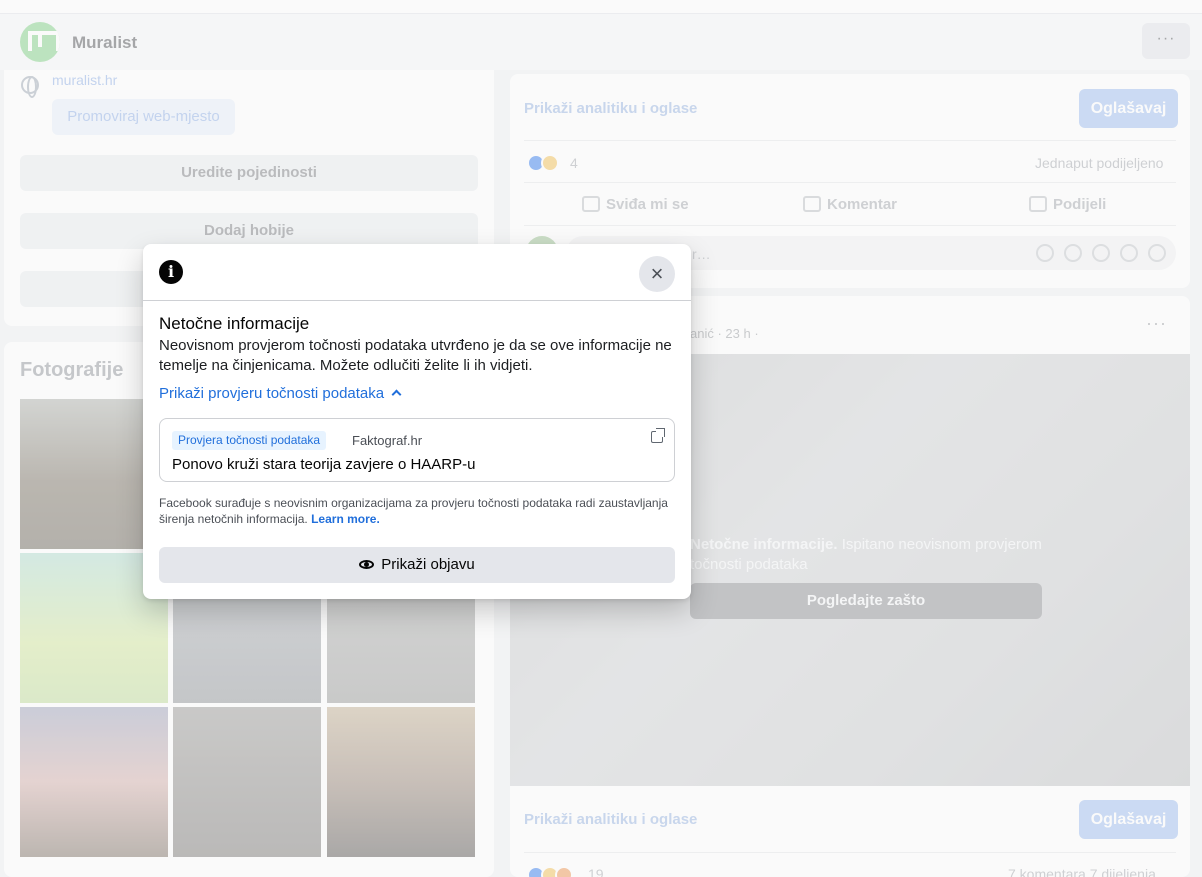 This screenshot has width=1202, height=877. What do you see at coordinates (417, 565) in the screenshot?
I see `show-post-button: Prikaži objavu` at bounding box center [417, 565].